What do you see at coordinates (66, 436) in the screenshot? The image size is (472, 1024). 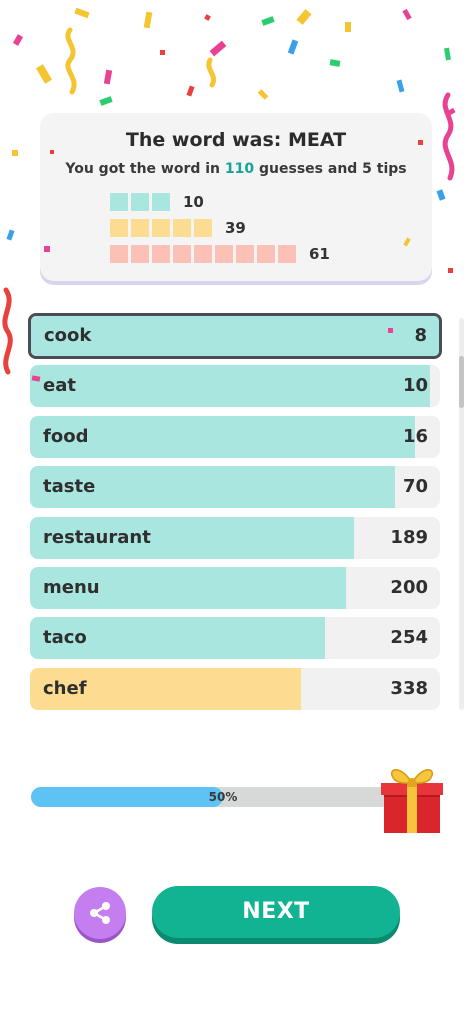 I see `guess-word: food` at bounding box center [66, 436].